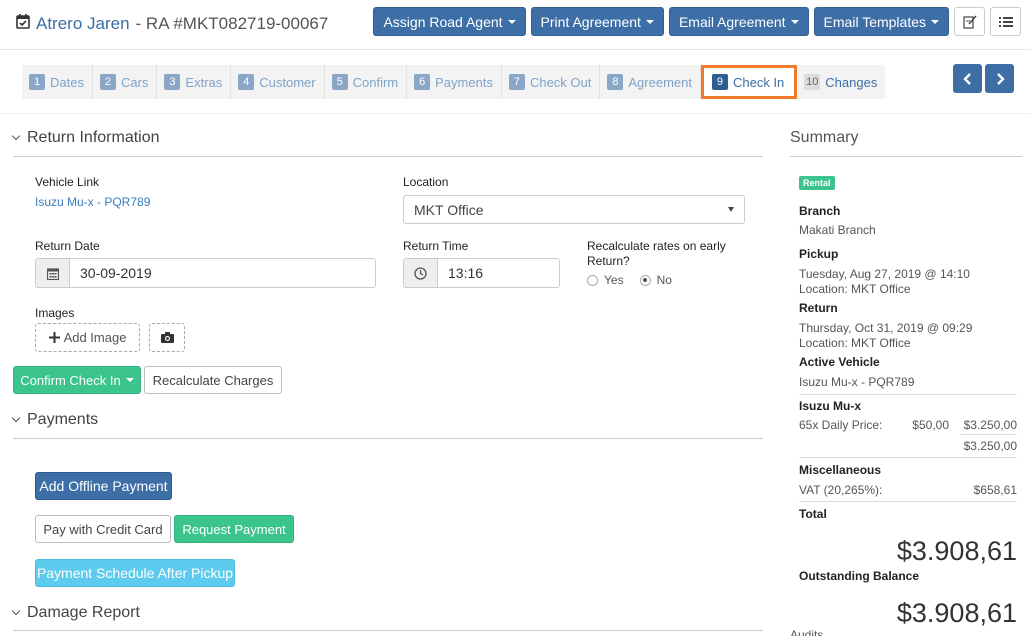  Describe the element at coordinates (614, 280) in the screenshot. I see `radio-yes-label: Yes` at that location.